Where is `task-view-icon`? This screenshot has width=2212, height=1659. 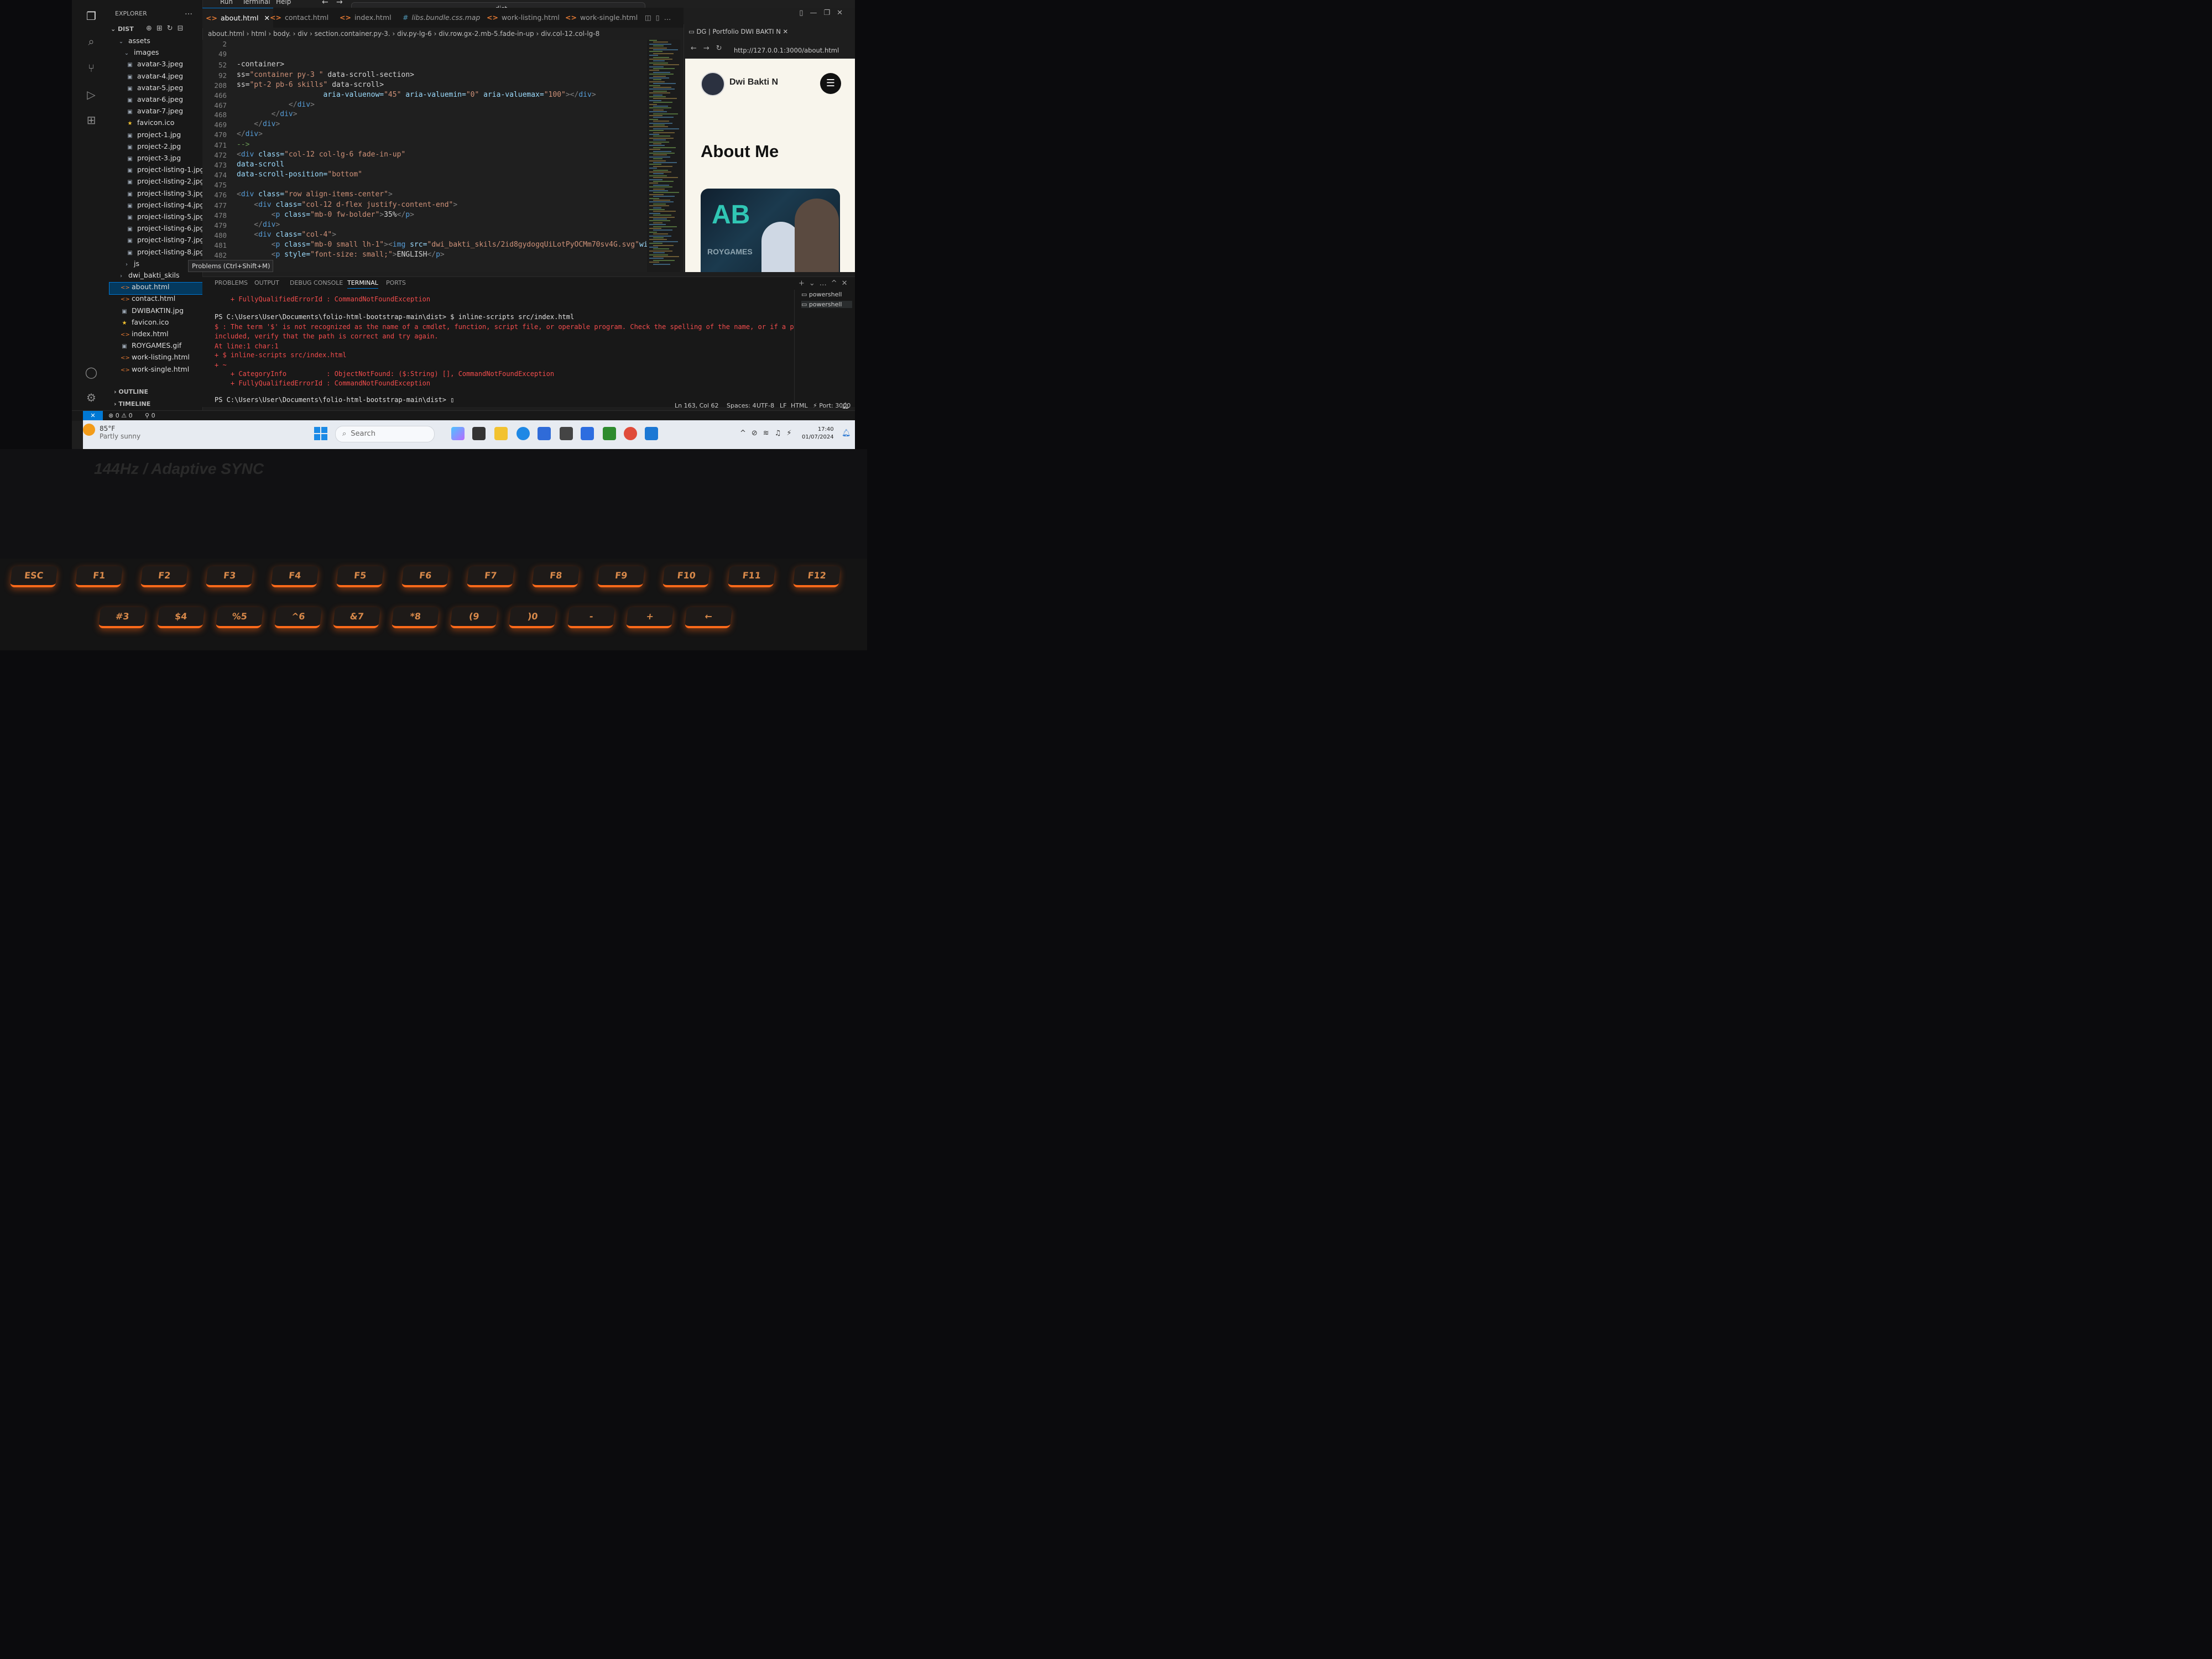 task-view-icon is located at coordinates (479, 434).